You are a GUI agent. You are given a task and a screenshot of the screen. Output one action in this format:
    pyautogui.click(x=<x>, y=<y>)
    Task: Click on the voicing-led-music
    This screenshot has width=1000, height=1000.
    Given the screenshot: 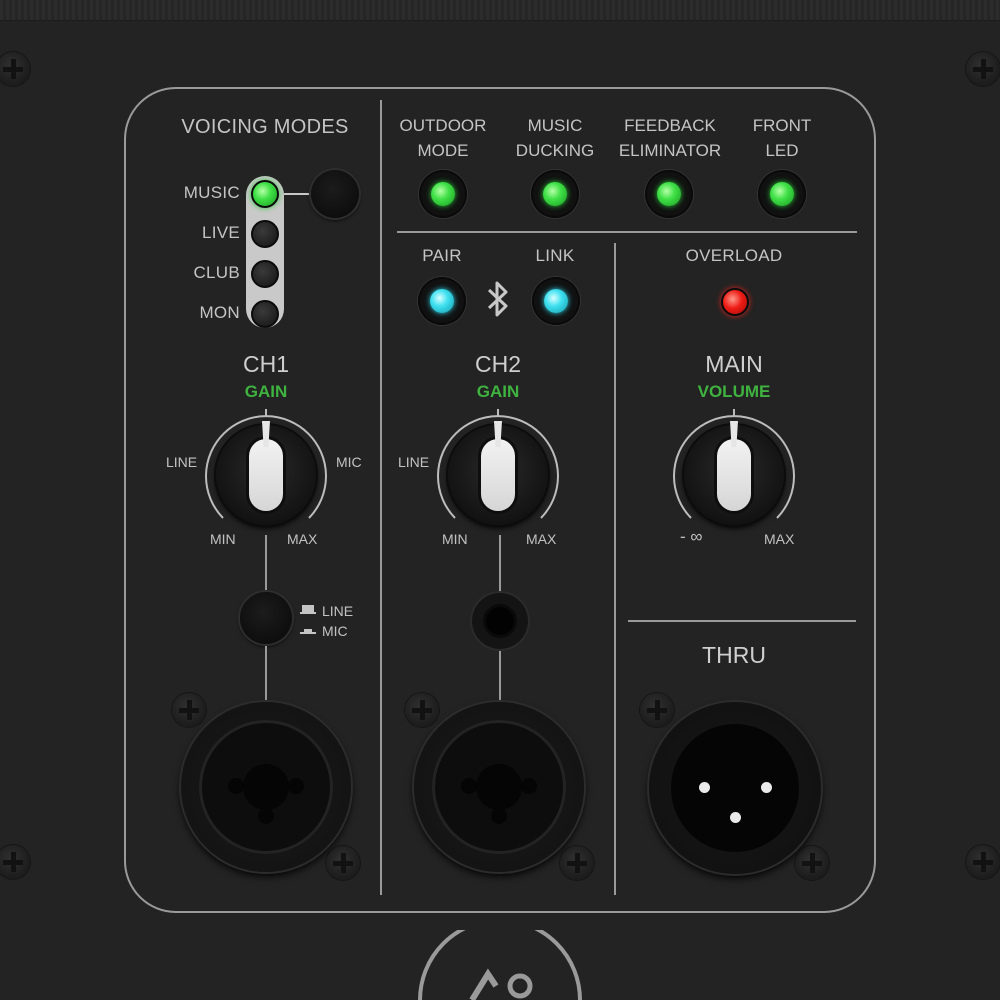 What is the action you would take?
    pyautogui.click(x=265, y=194)
    